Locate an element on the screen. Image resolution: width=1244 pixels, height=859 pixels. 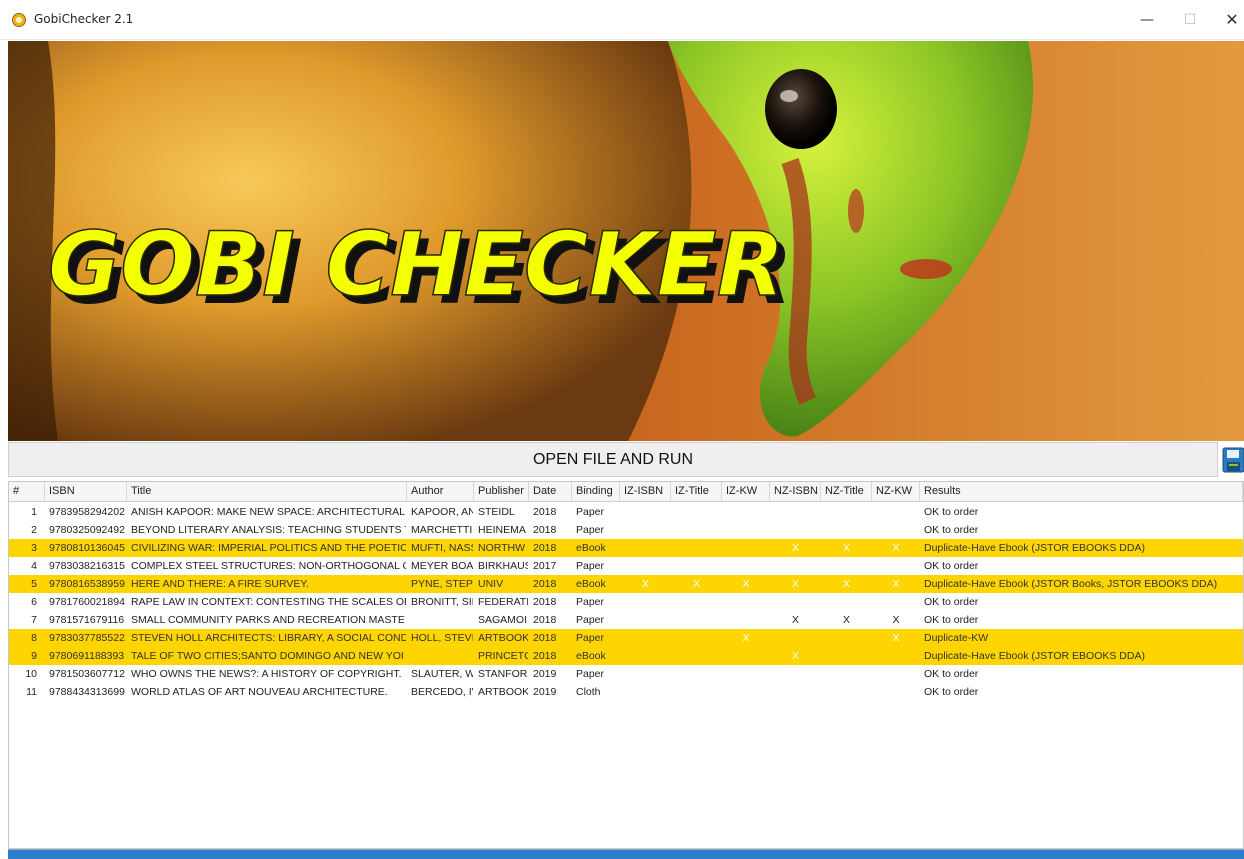
cell-author: HOLL, STEVE is located at coordinates (442, 638).